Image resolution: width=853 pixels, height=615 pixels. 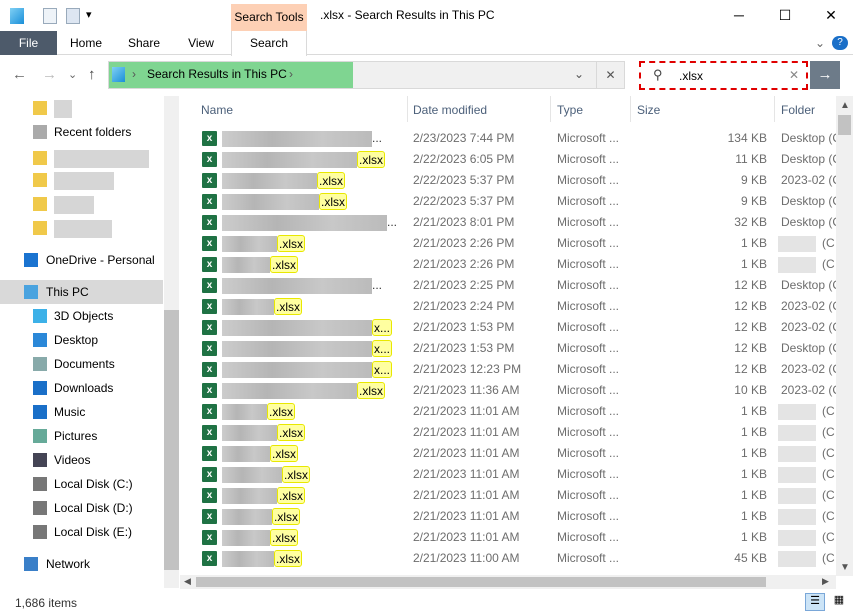 I want to click on expand-ribbon-icon: ⌄, so click(x=820, y=43).